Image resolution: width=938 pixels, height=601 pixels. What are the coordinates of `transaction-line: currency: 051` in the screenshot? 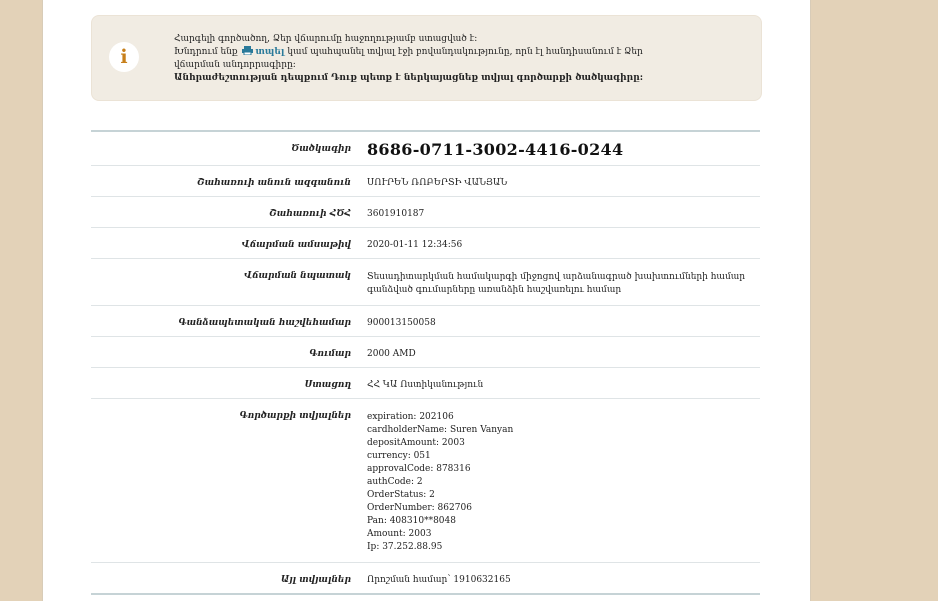 It's located at (399, 456).